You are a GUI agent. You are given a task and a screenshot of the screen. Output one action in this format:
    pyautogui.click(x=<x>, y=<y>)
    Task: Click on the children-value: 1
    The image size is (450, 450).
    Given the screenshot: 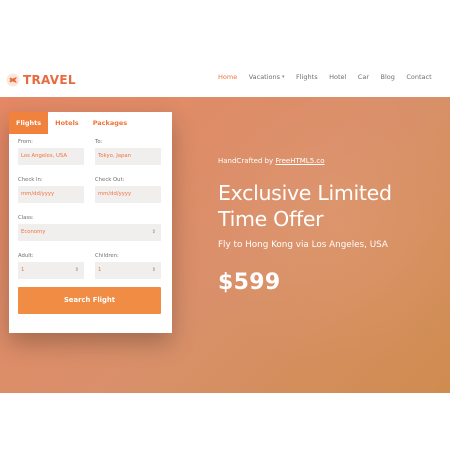 What is the action you would take?
    pyautogui.click(x=100, y=270)
    